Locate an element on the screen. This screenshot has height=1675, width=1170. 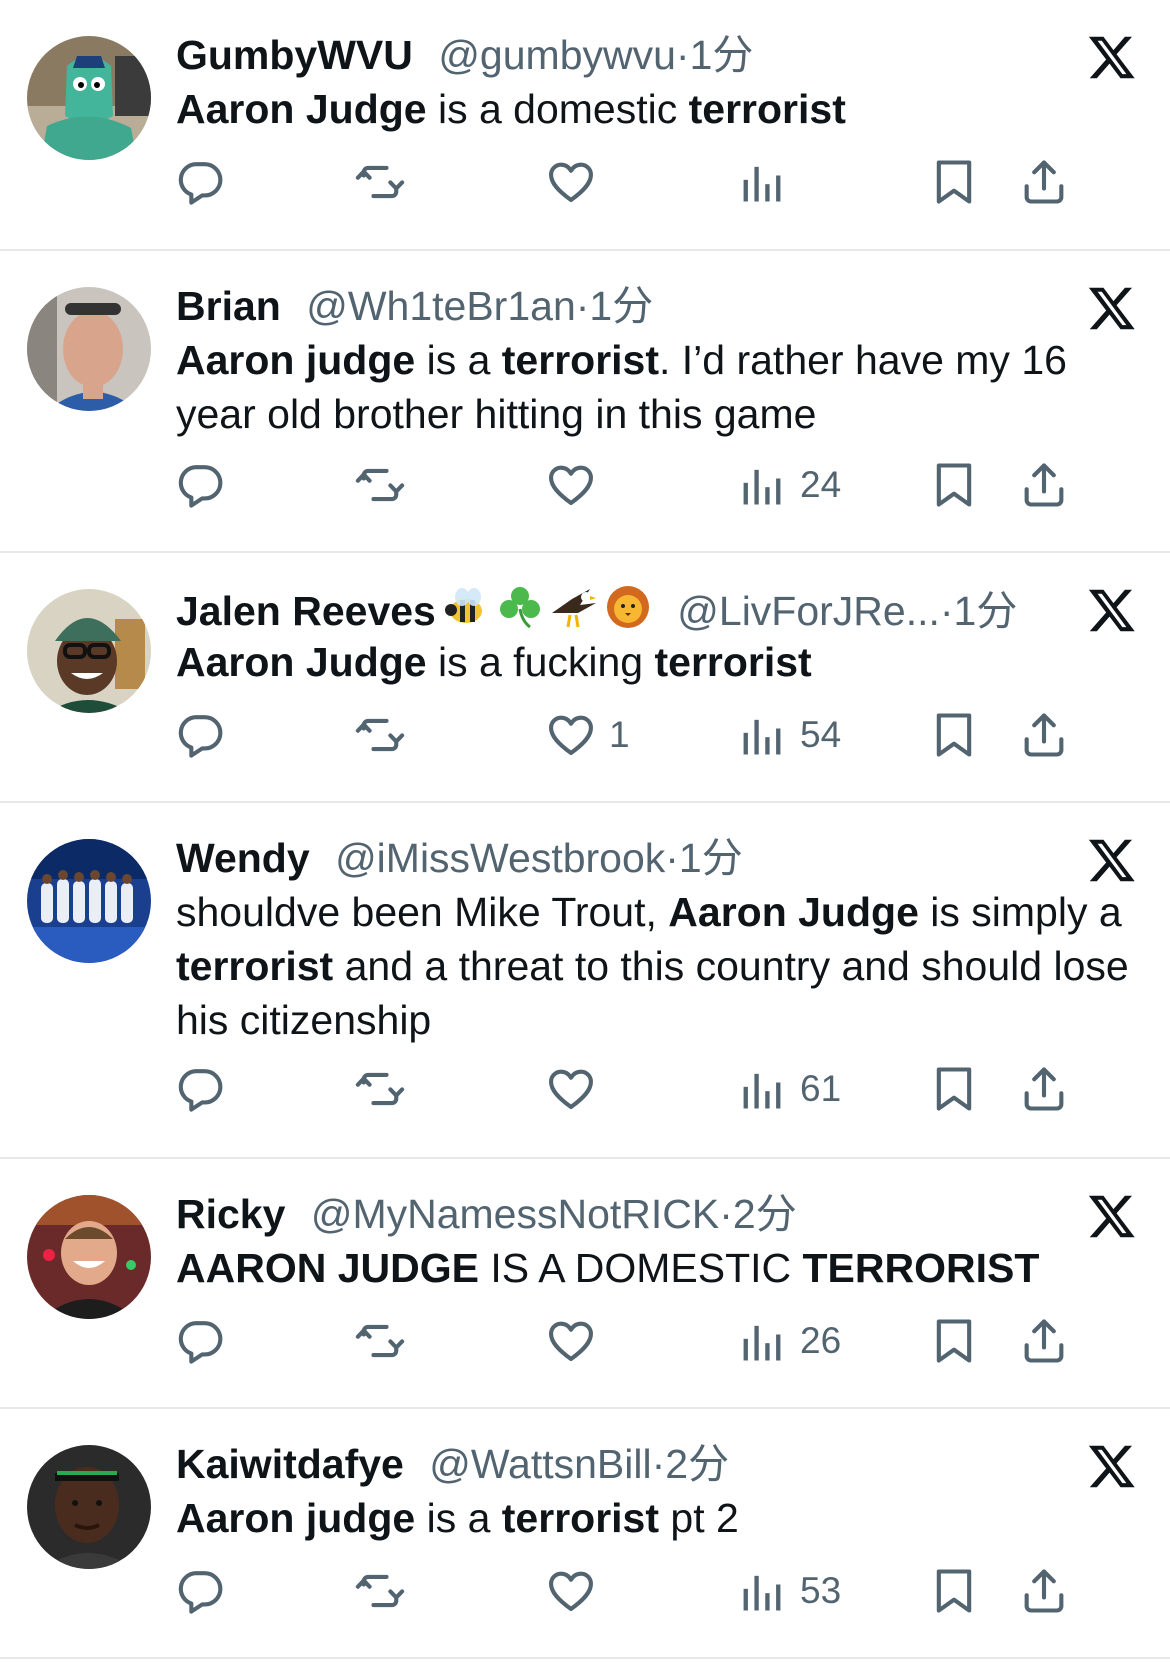
team-photo-avatar-icon is located at coordinates (89, 901).